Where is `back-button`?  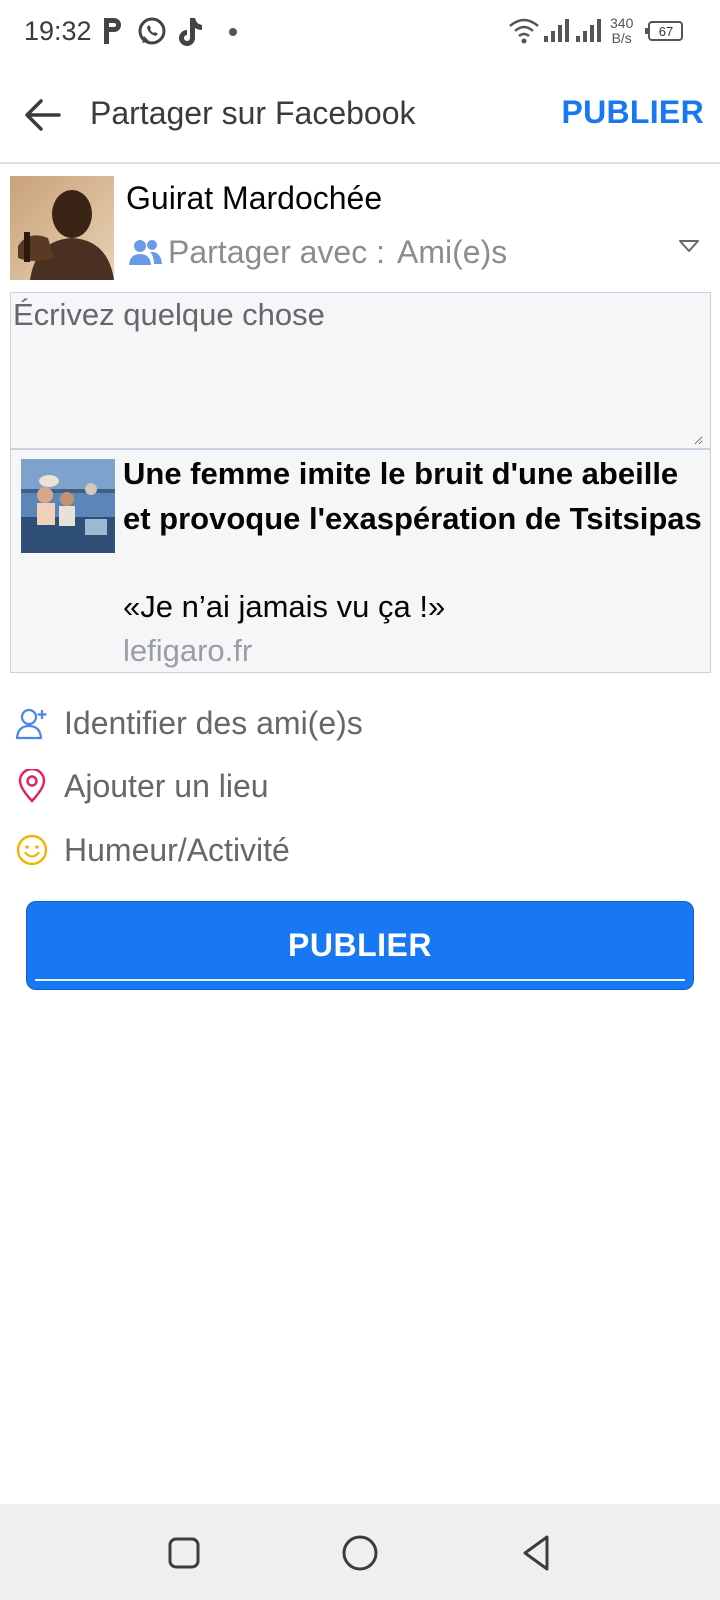 back-button is located at coordinates (43, 115).